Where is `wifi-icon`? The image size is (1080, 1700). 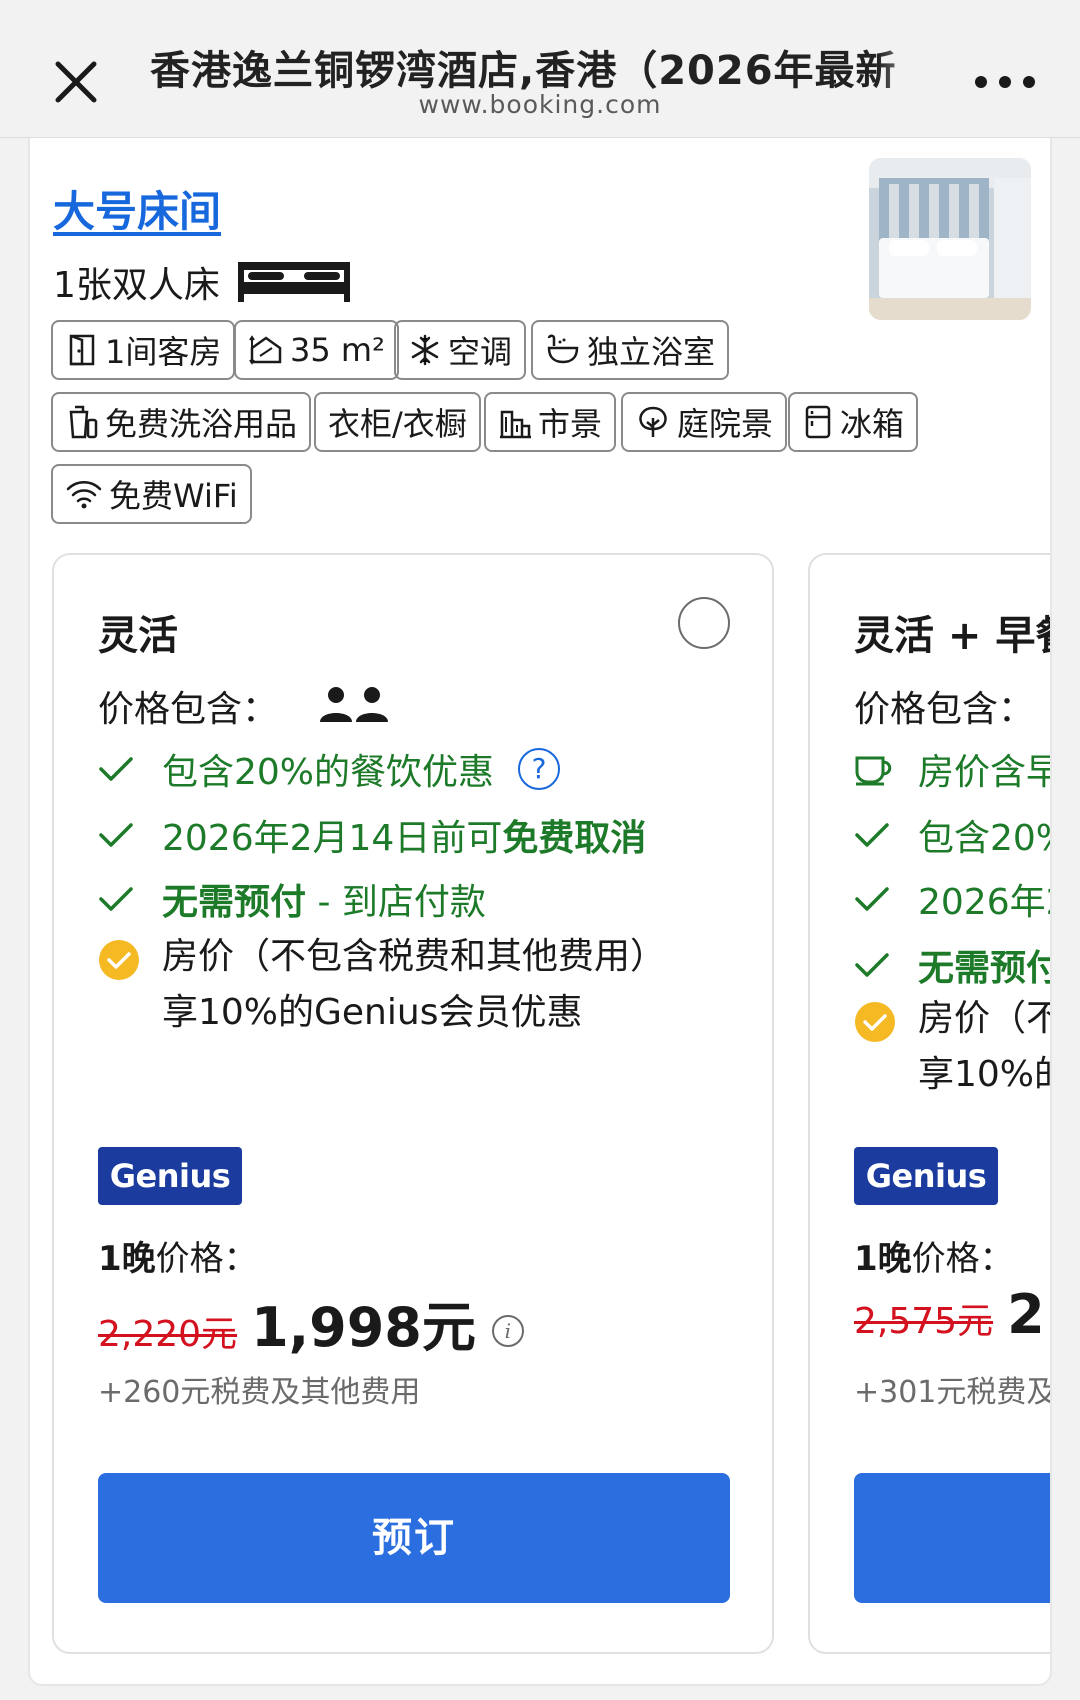
wifi-icon is located at coordinates (84, 495).